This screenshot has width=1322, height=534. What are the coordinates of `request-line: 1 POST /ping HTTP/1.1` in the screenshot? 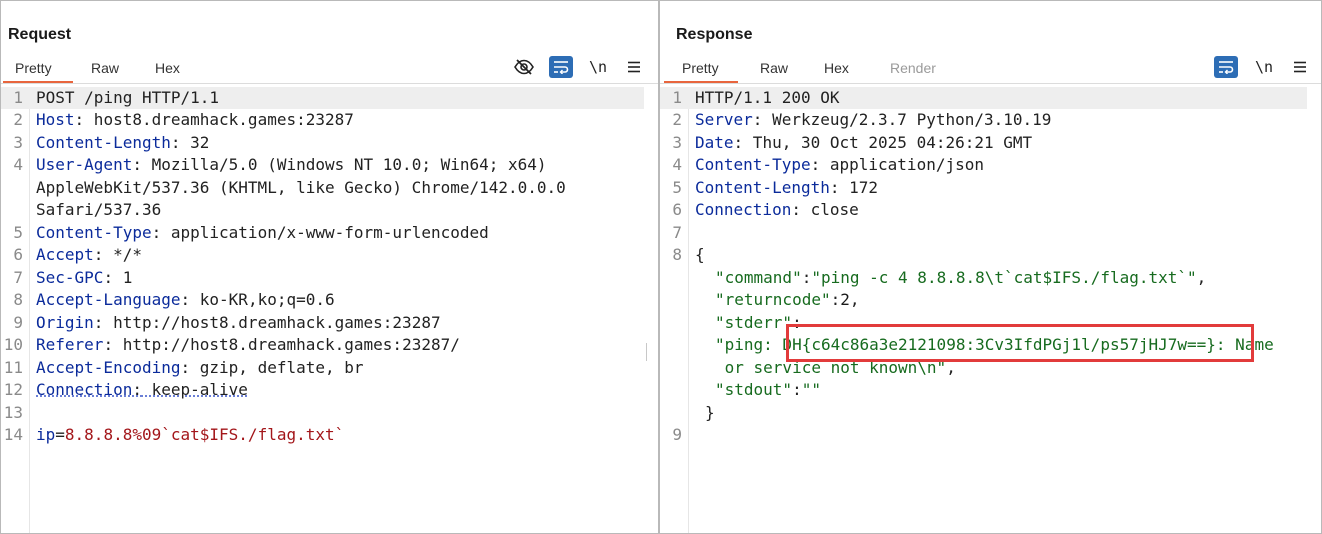 It's located at (322, 98).